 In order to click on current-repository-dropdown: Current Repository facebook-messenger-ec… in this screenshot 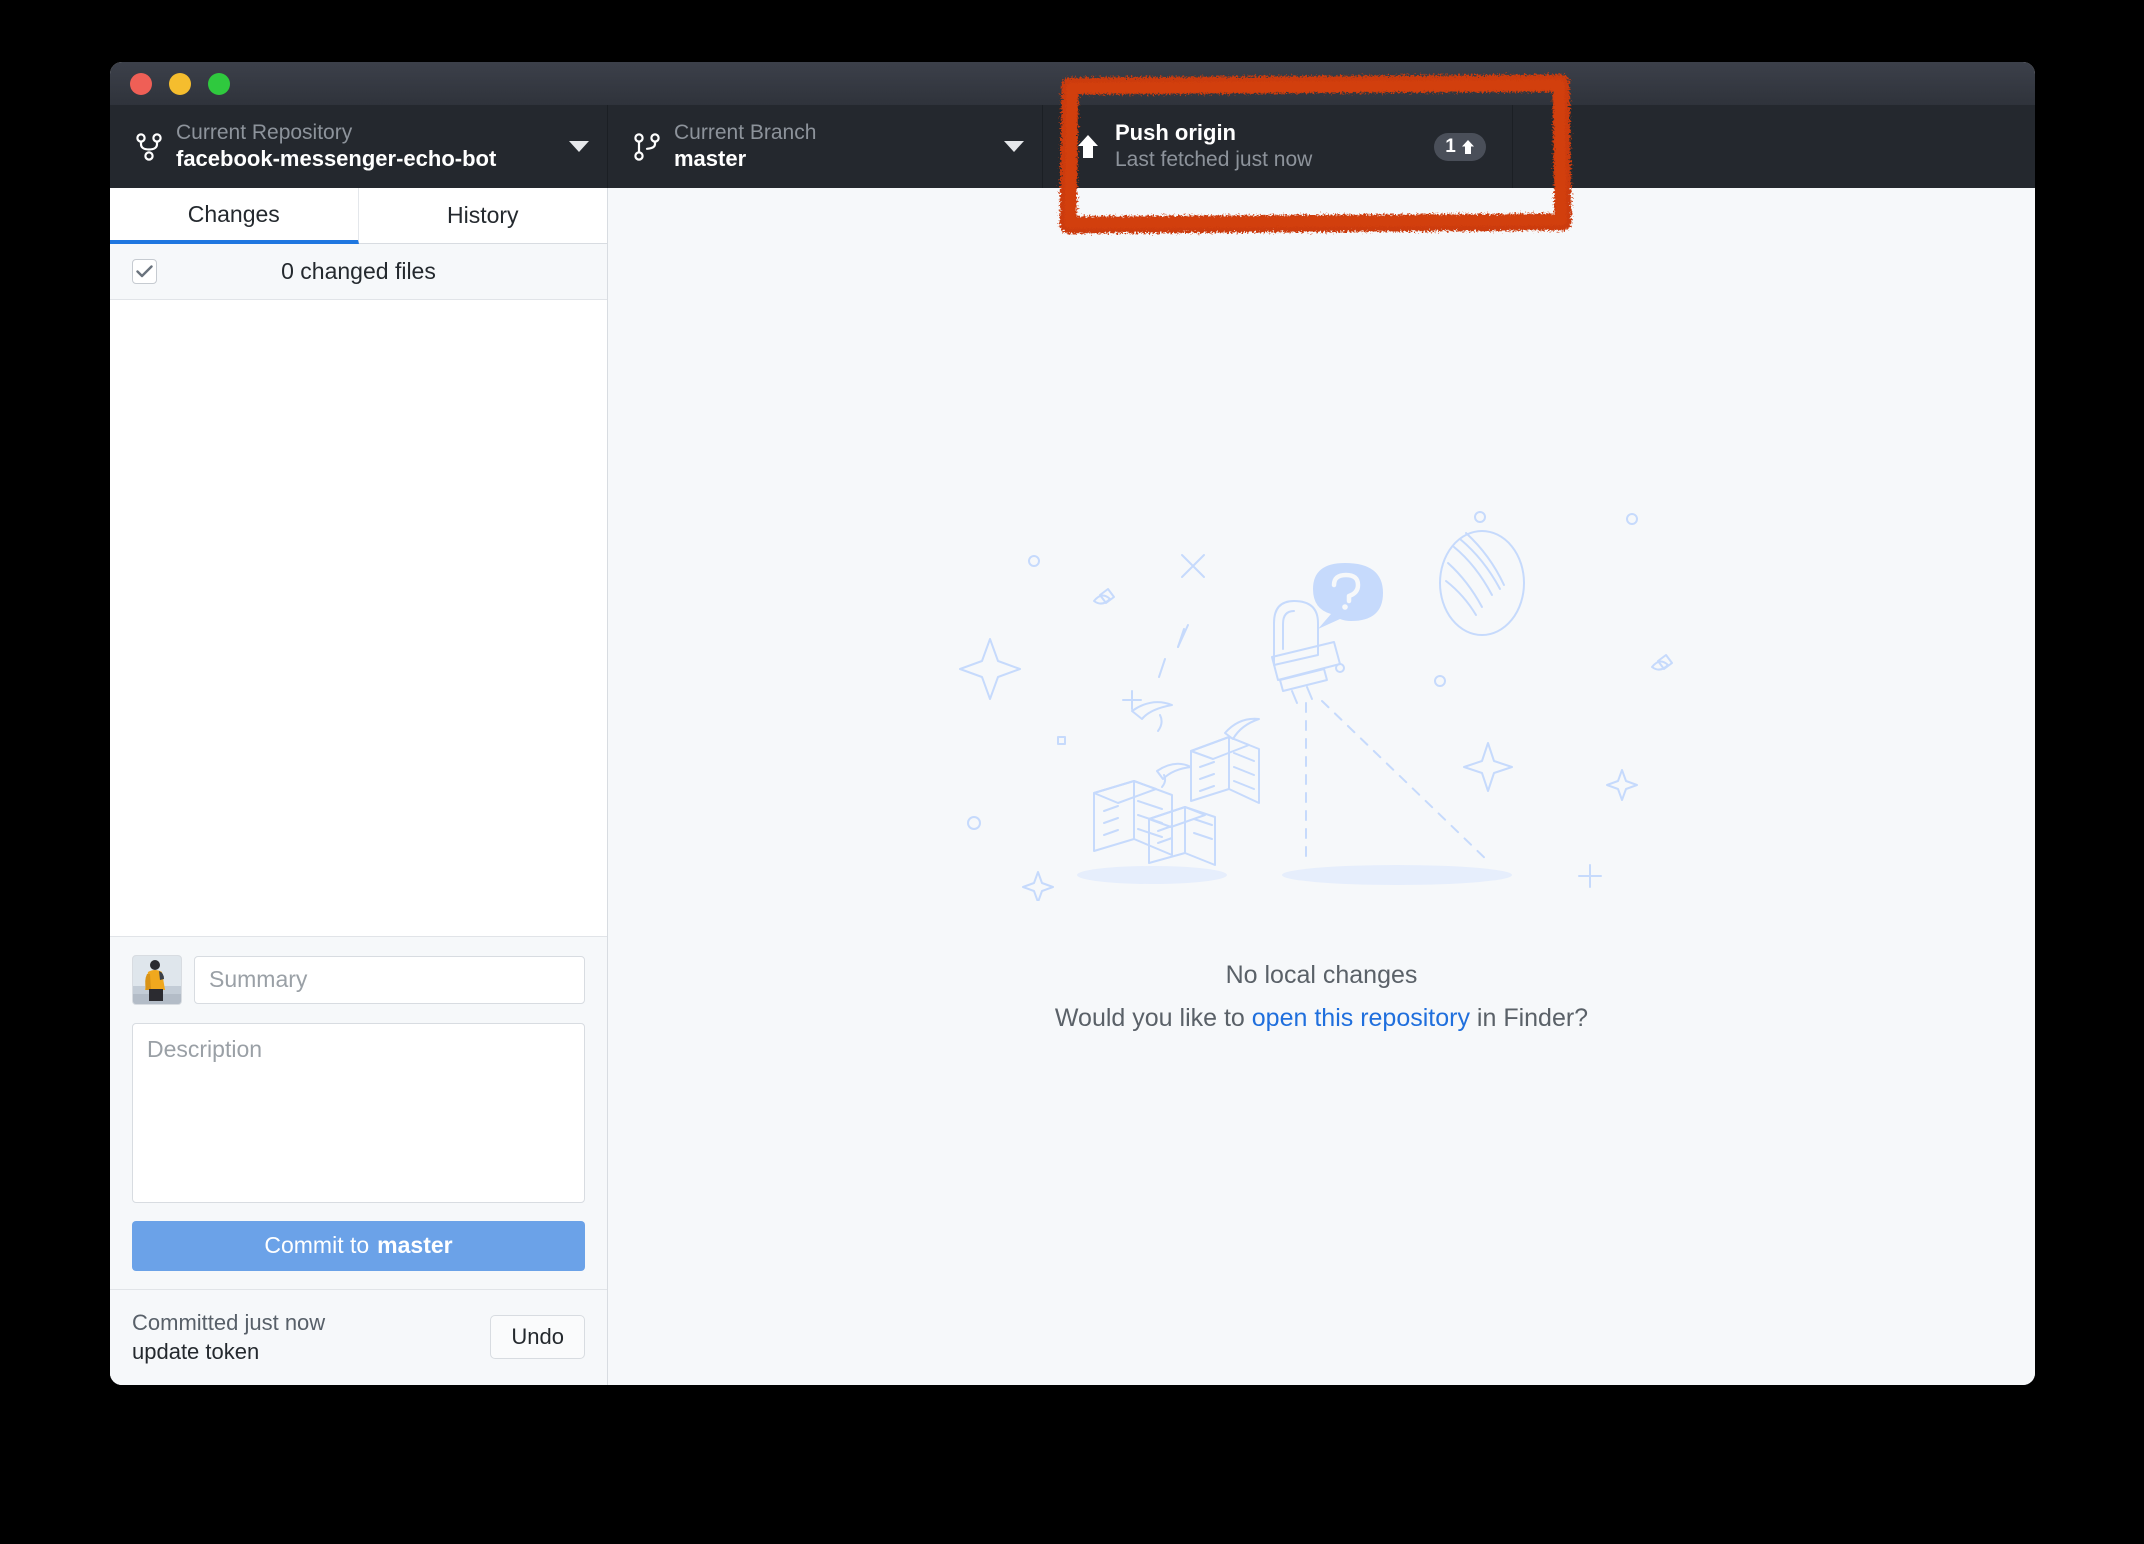, I will do `click(359, 146)`.